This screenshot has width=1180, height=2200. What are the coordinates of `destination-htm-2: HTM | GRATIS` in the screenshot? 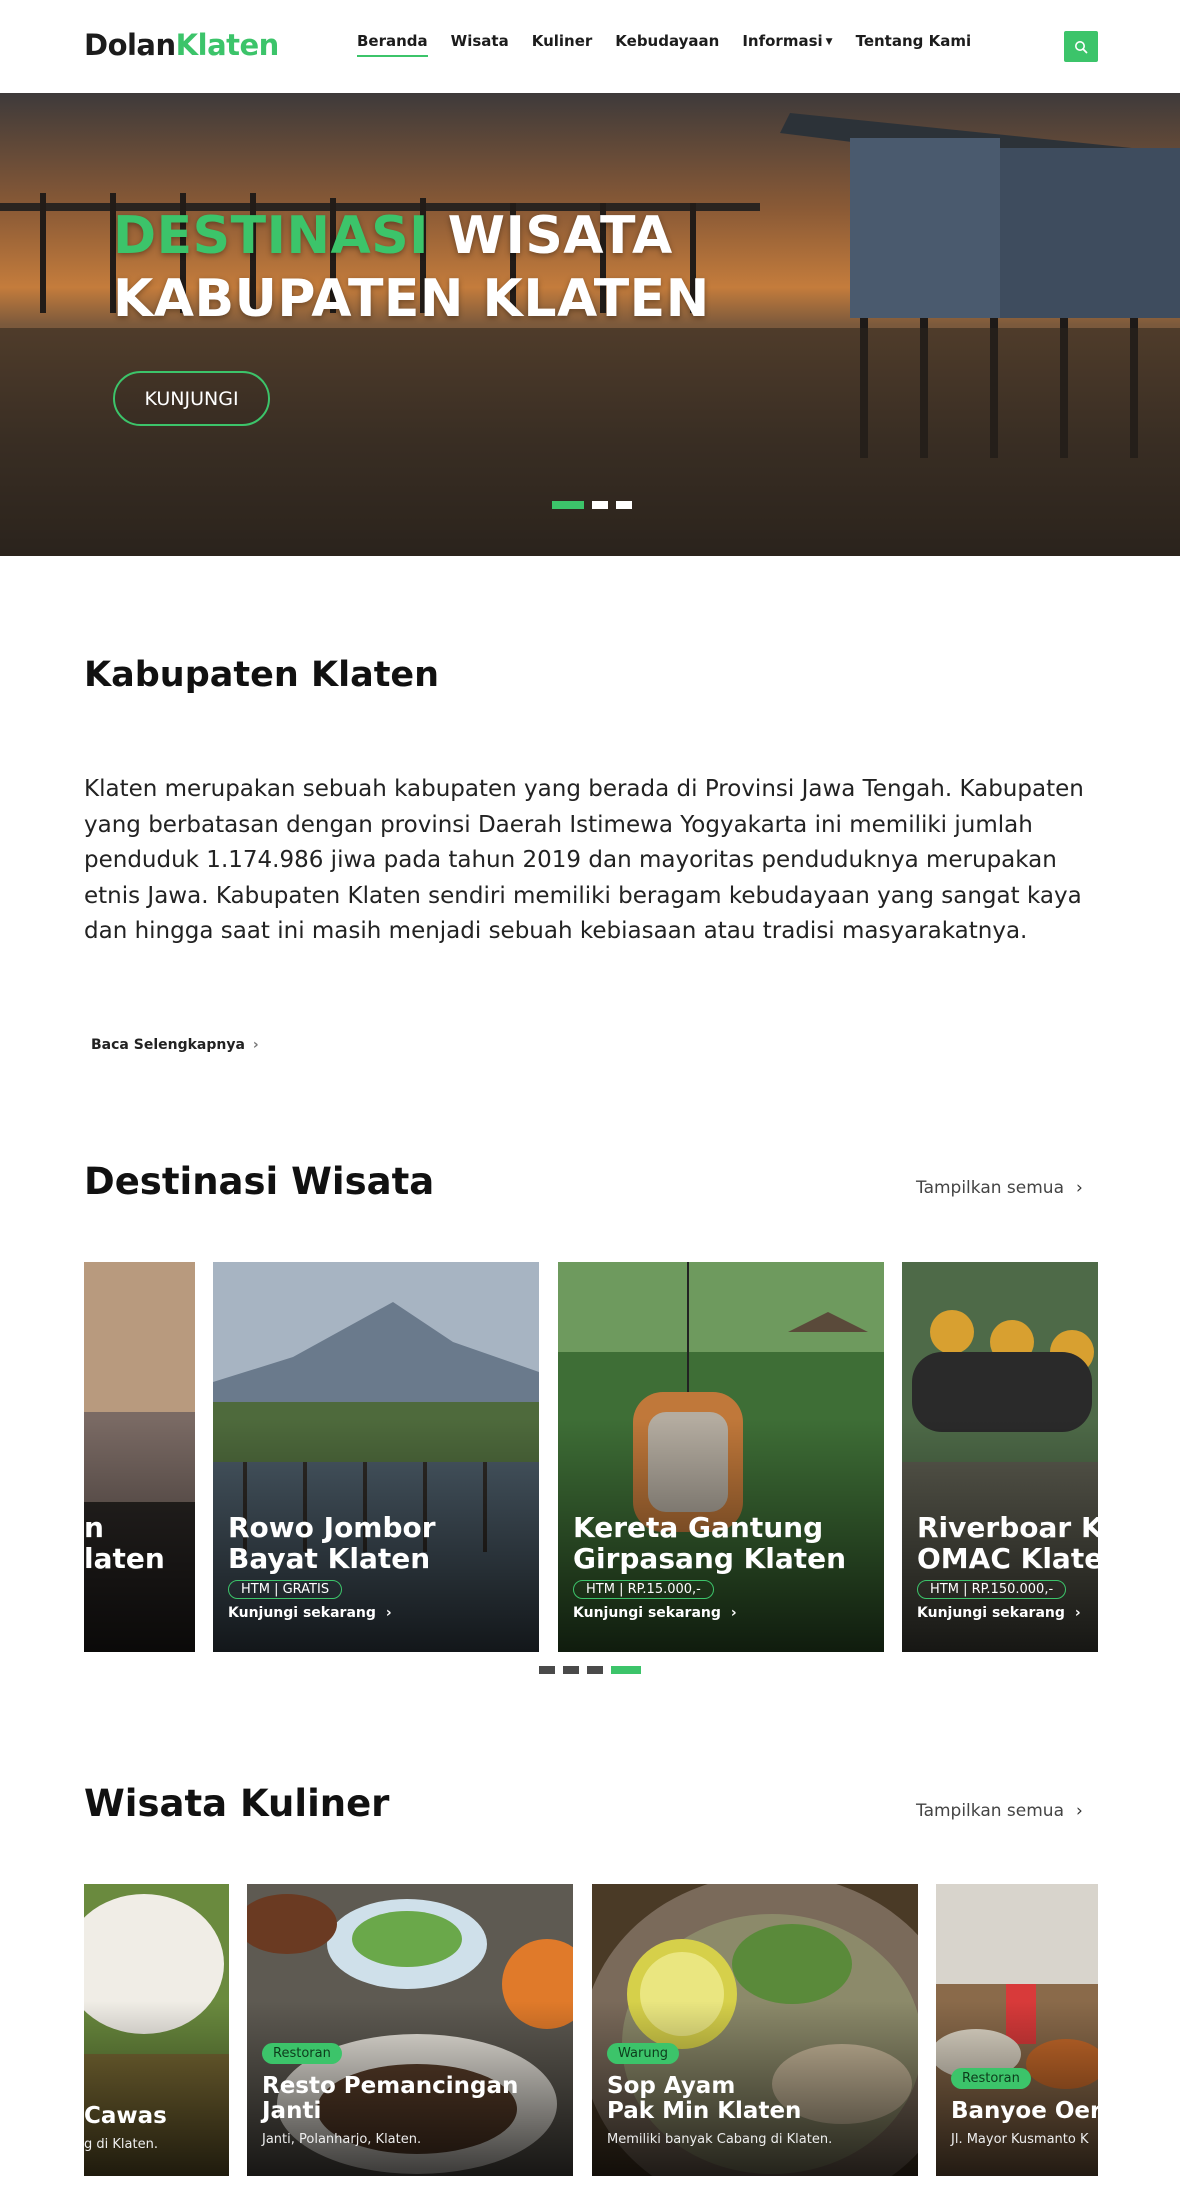 It's located at (285, 1589).